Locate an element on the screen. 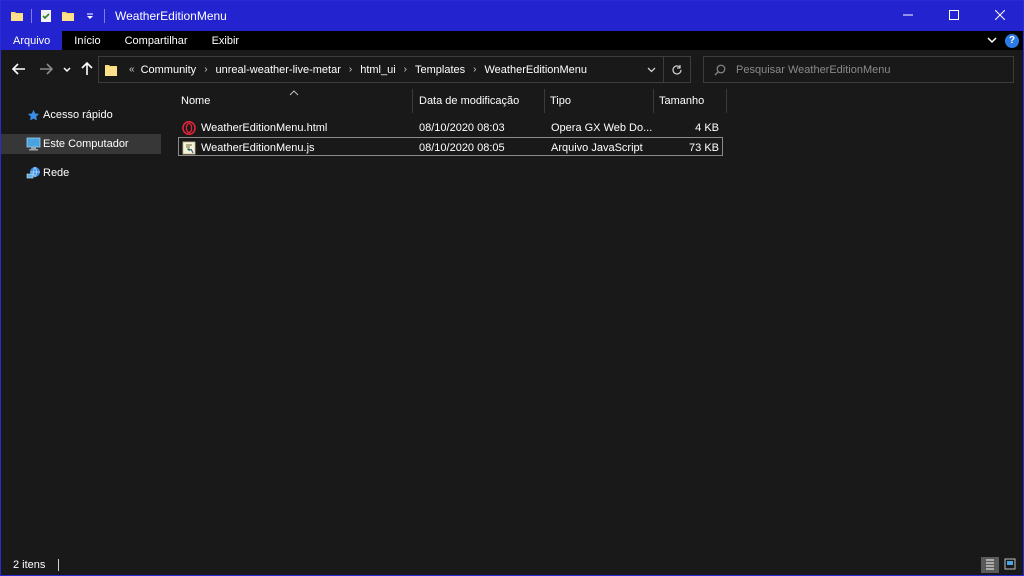 The width and height of the screenshot is (1024, 576). maximize-icon is located at coordinates (954, 16).